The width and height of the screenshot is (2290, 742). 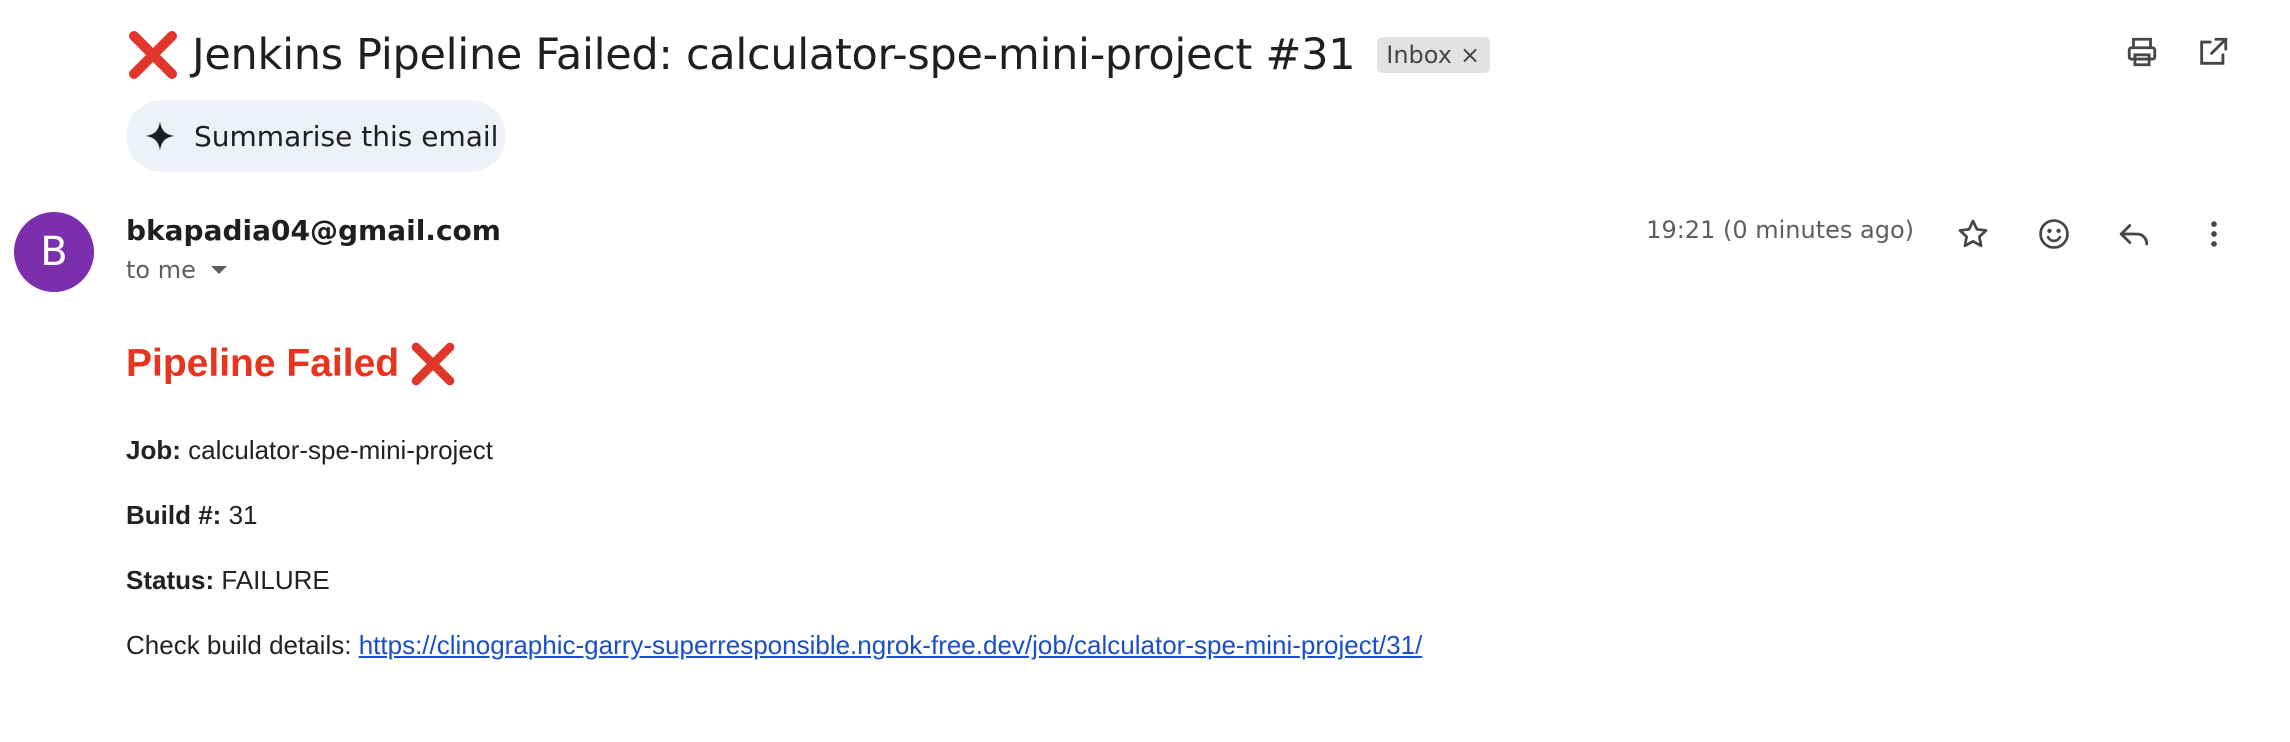 What do you see at coordinates (239, 645) in the screenshot?
I see `details-label: Check build details:` at bounding box center [239, 645].